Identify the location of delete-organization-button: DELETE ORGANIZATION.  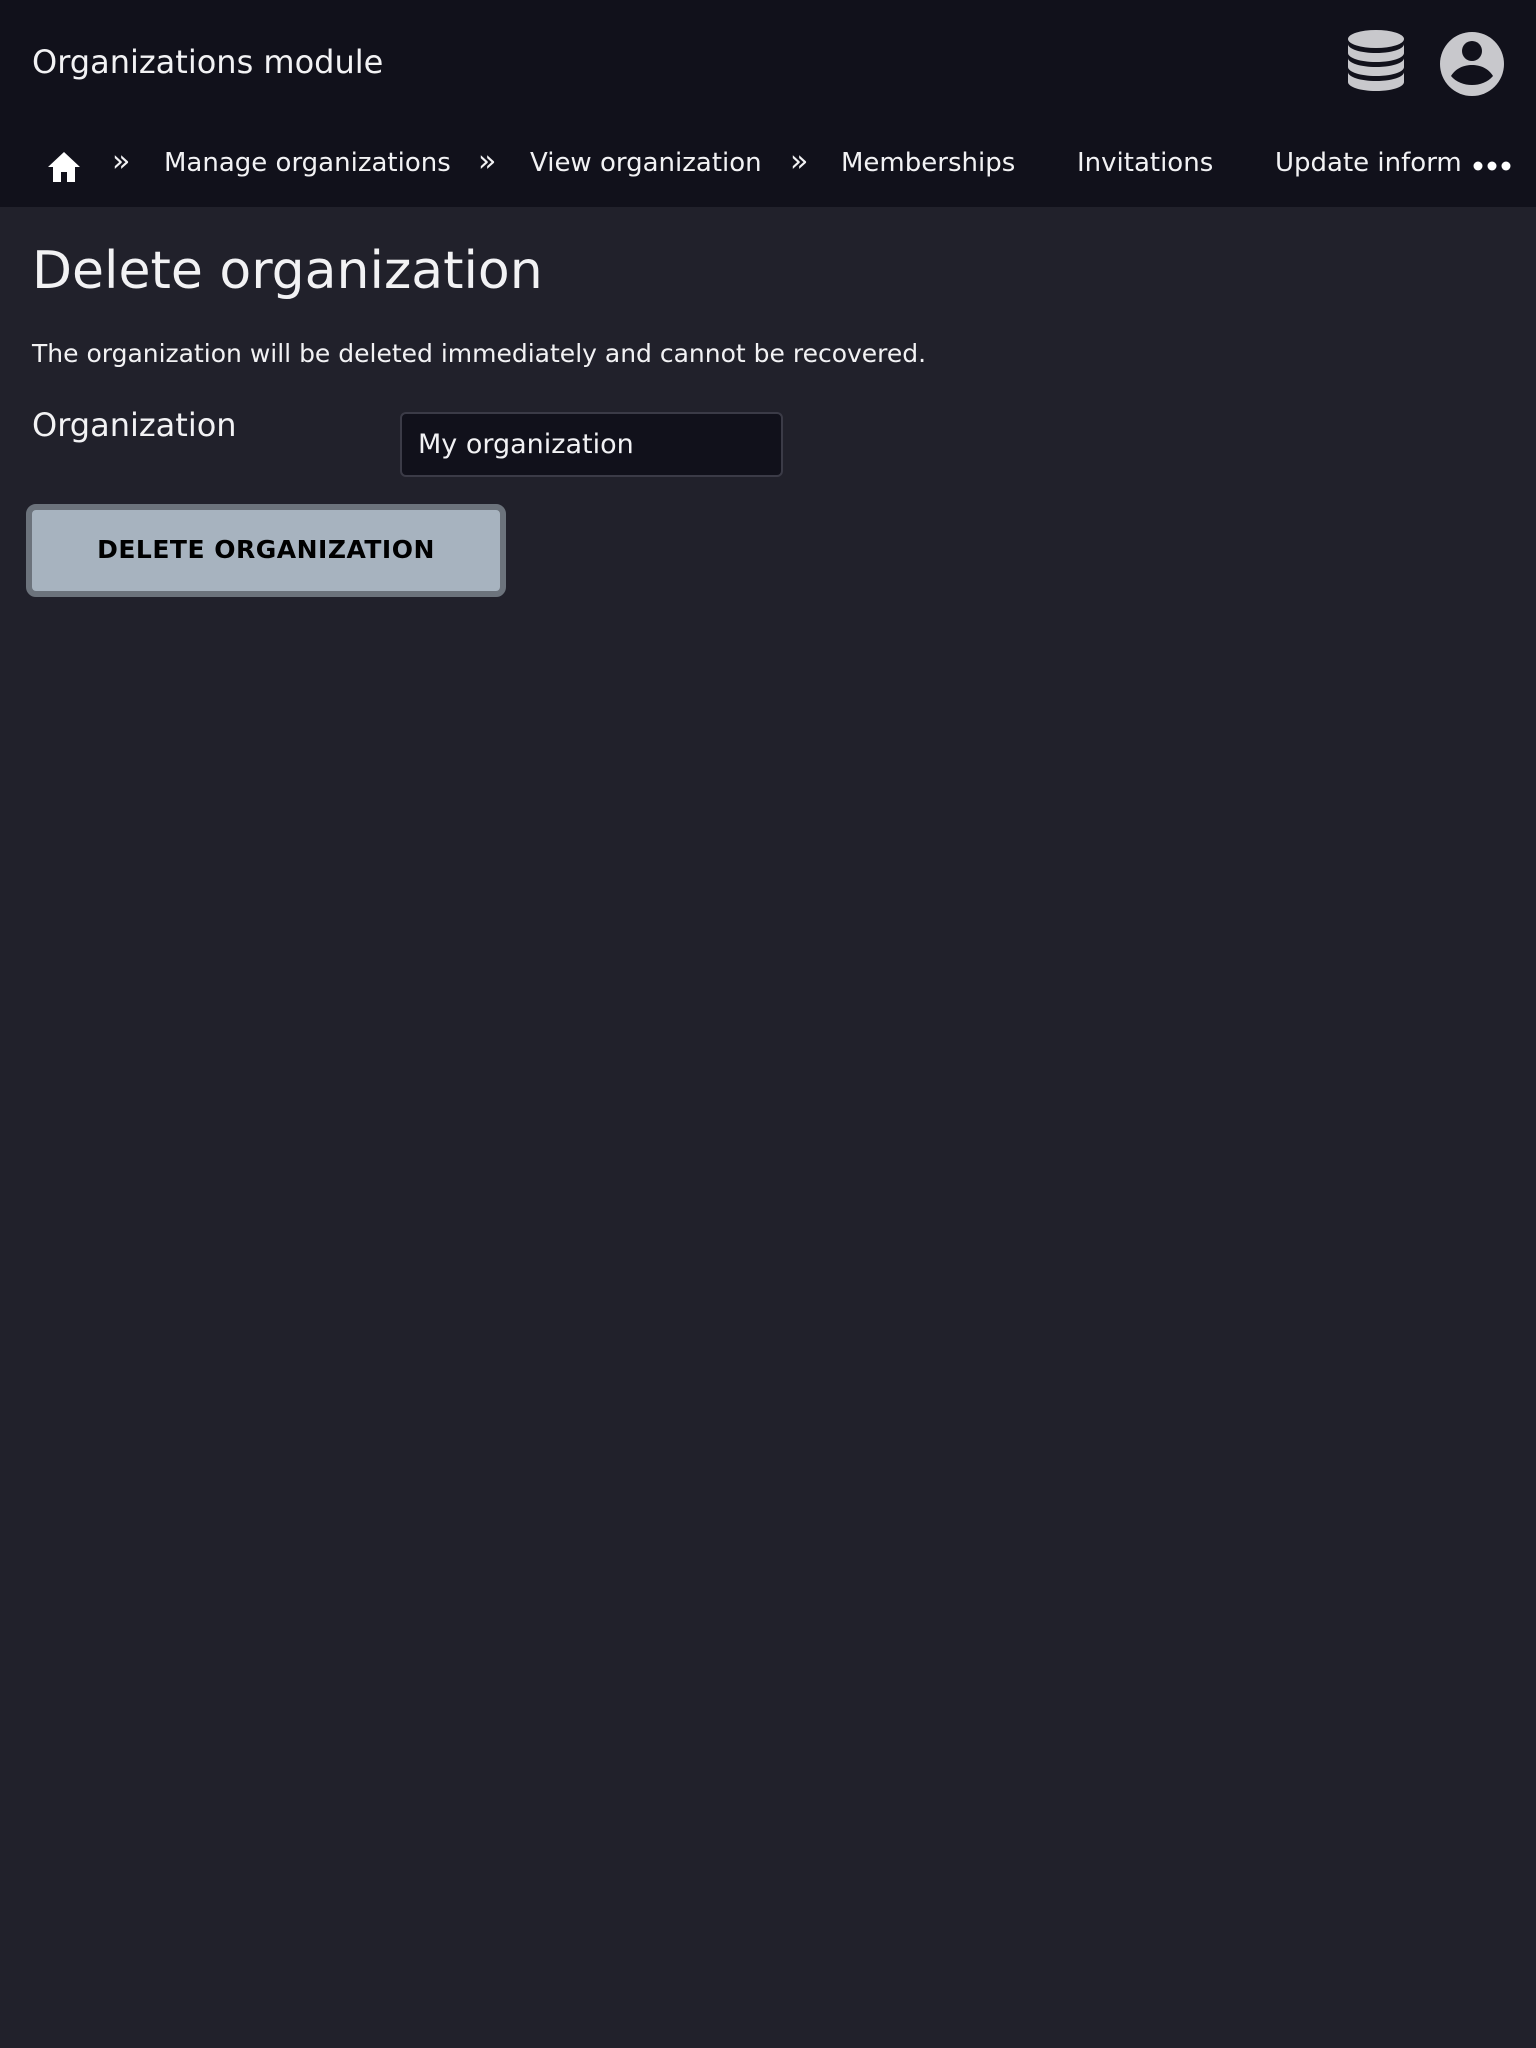
(266, 550).